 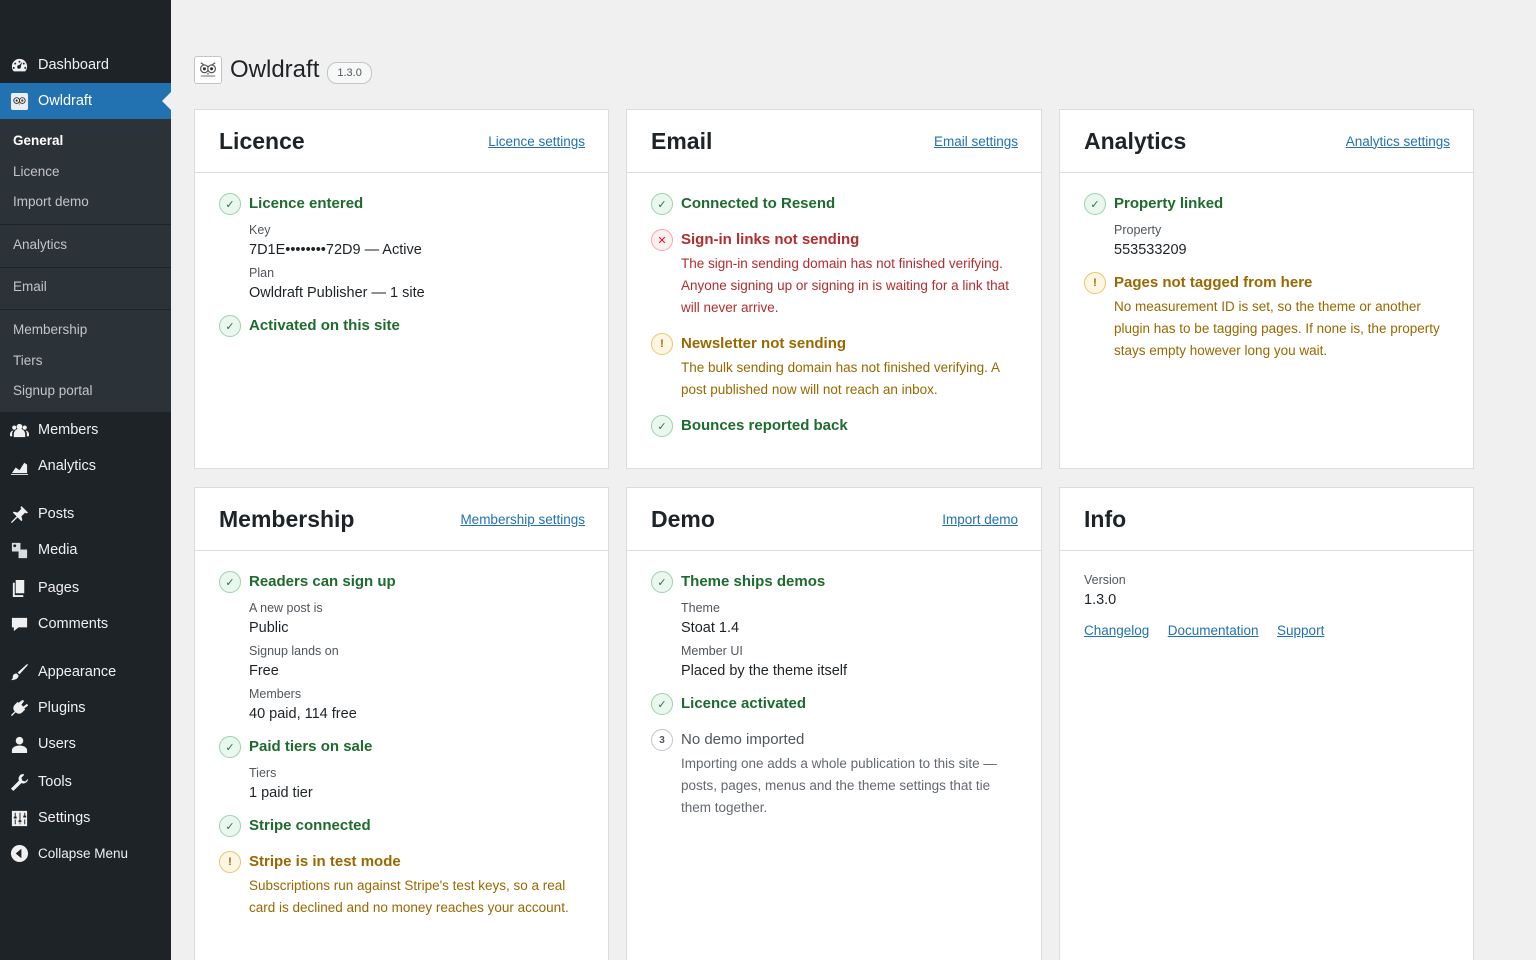 I want to click on page-title: Owldraft, so click(x=275, y=69).